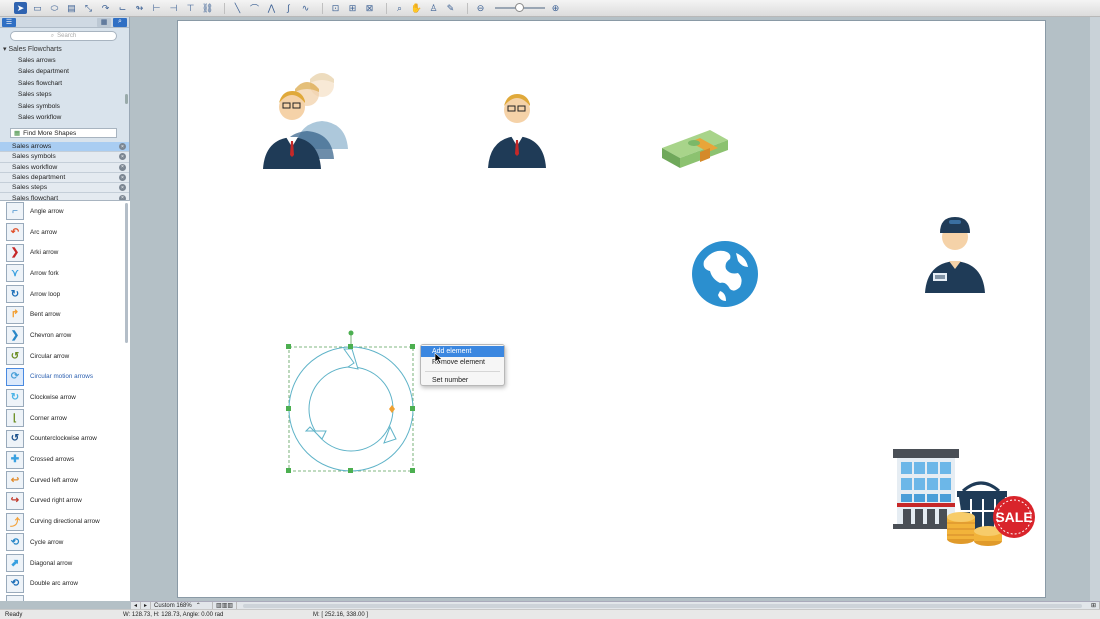  What do you see at coordinates (965, 497) in the screenshot?
I see `sale-shop-icon: SALE` at bounding box center [965, 497].